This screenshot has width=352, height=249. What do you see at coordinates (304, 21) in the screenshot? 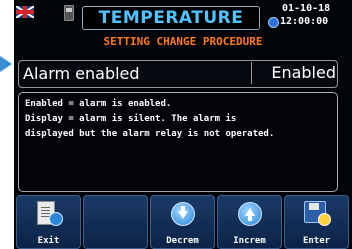
I see `time-readout: 12:00:00` at bounding box center [304, 21].